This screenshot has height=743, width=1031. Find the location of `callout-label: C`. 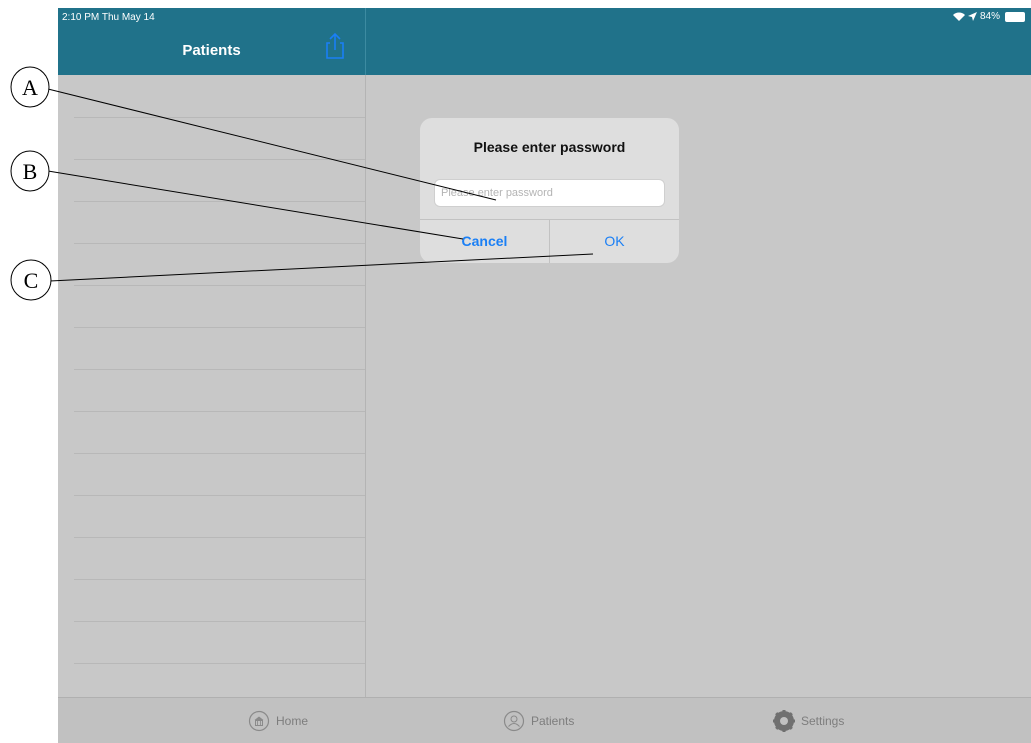

callout-label: C is located at coordinates (31, 280).